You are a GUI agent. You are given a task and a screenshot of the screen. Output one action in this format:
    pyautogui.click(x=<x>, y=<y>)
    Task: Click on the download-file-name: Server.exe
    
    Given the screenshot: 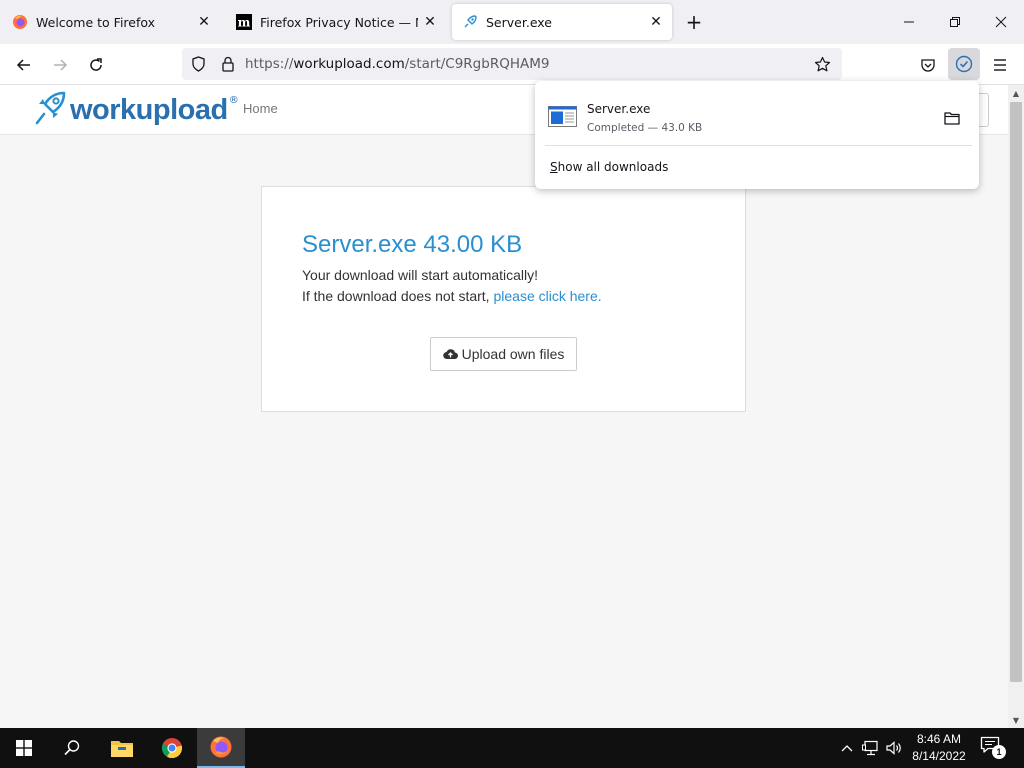 What is the action you would take?
    pyautogui.click(x=619, y=109)
    